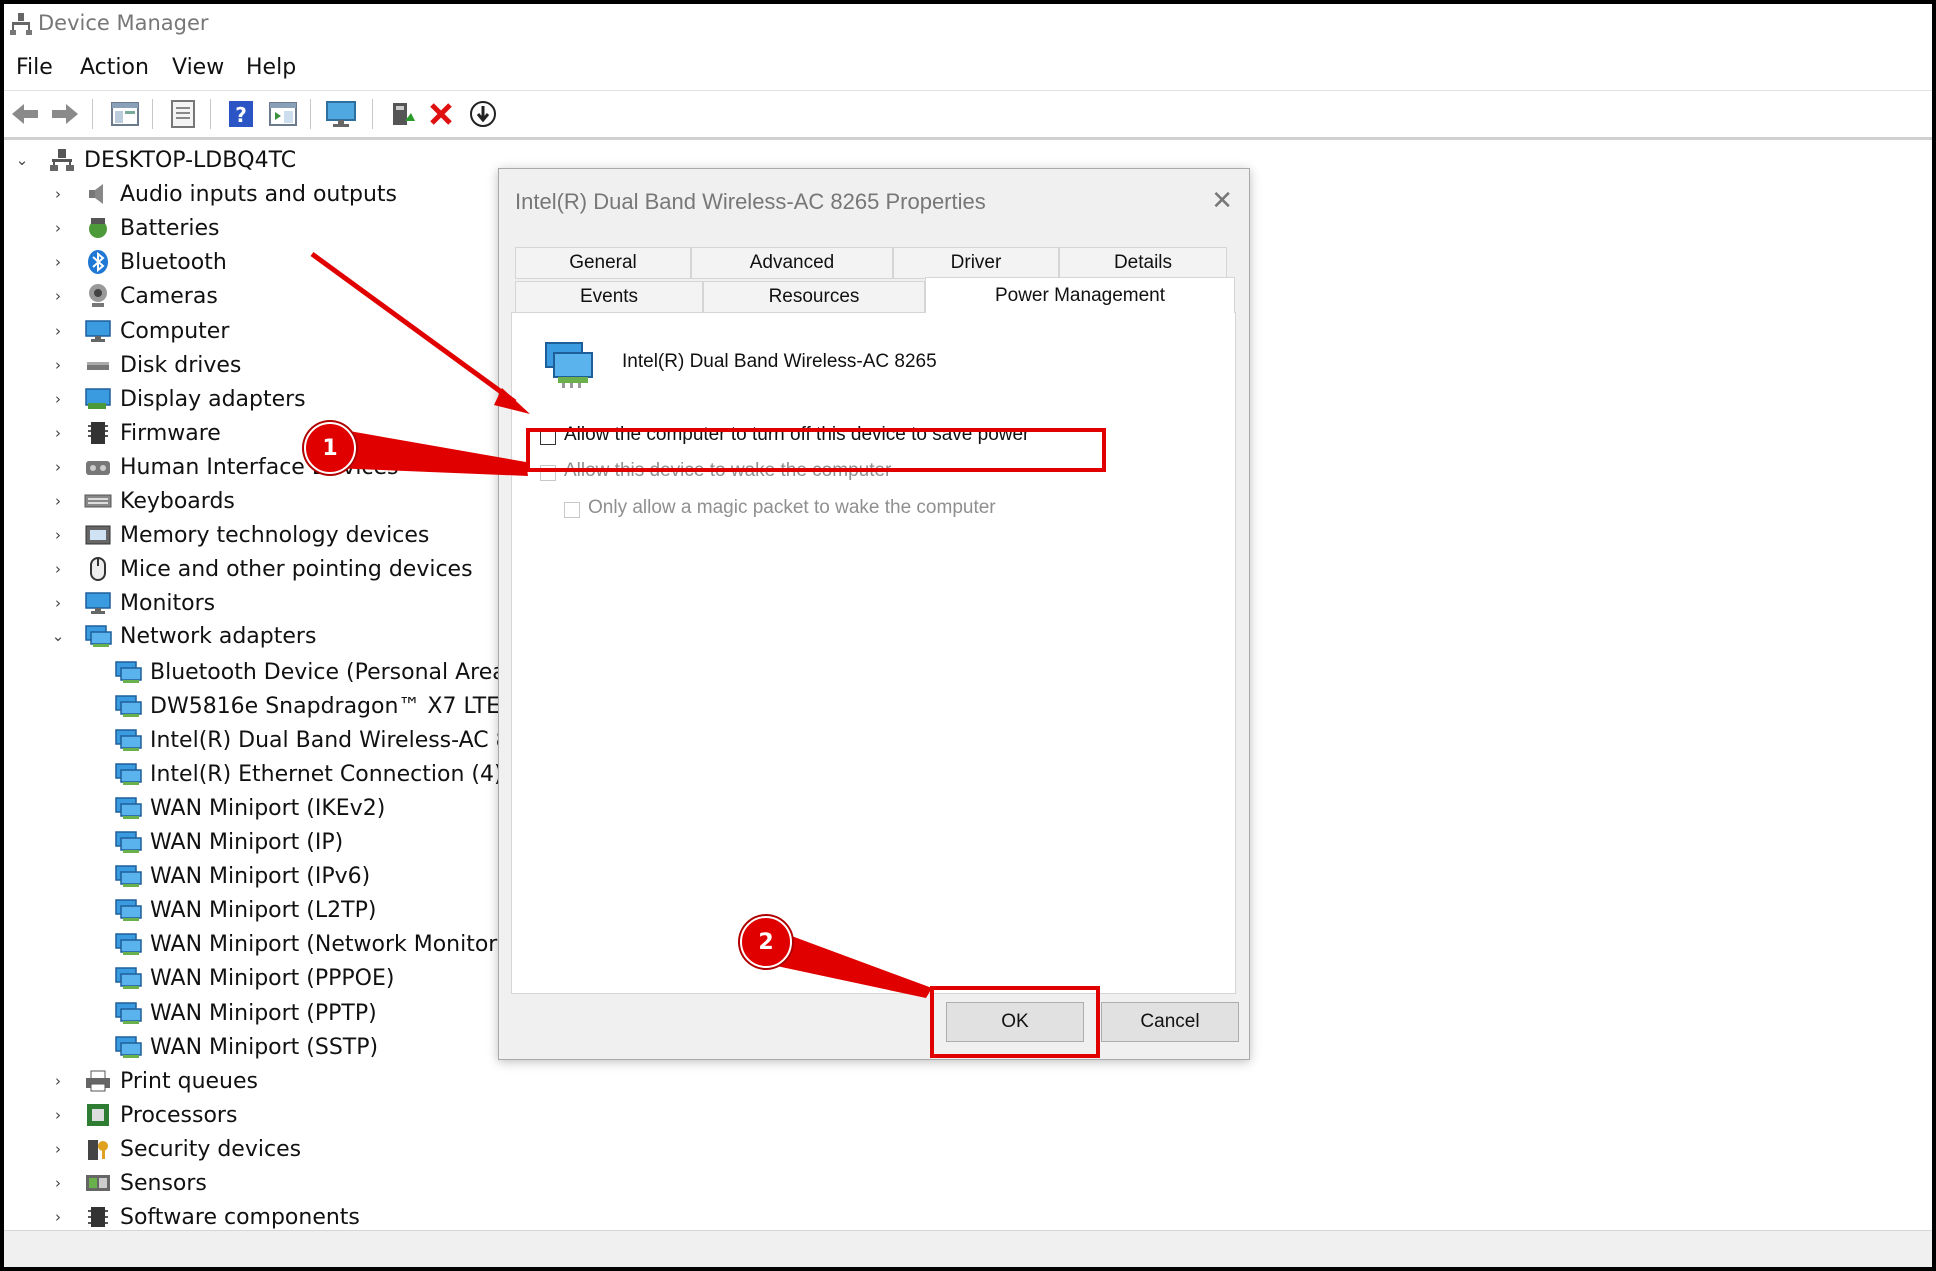 The image size is (1936, 1271). What do you see at coordinates (814, 297) in the screenshot?
I see `tab-resources: Resources` at bounding box center [814, 297].